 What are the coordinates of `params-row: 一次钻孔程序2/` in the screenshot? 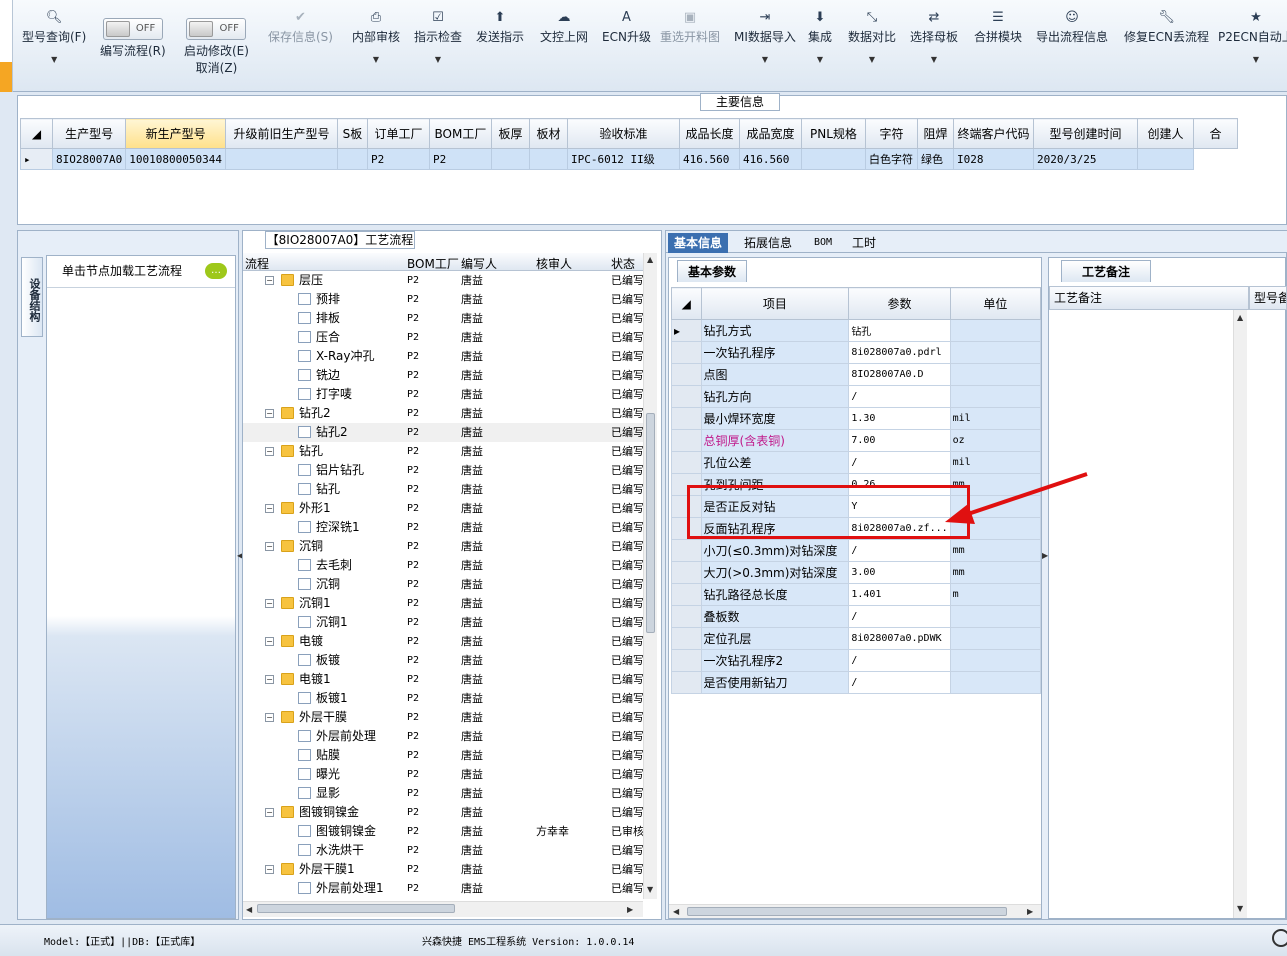 It's located at (856, 660).